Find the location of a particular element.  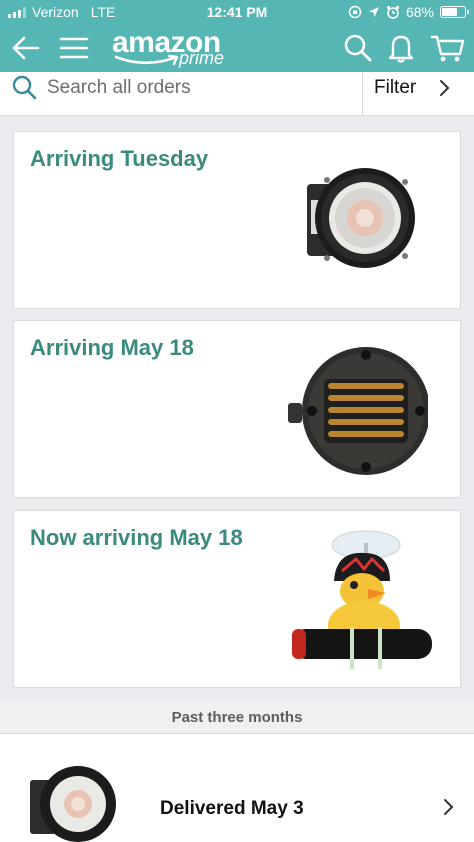

past-order-row: Delivered May 3 is located at coordinates (237, 788).